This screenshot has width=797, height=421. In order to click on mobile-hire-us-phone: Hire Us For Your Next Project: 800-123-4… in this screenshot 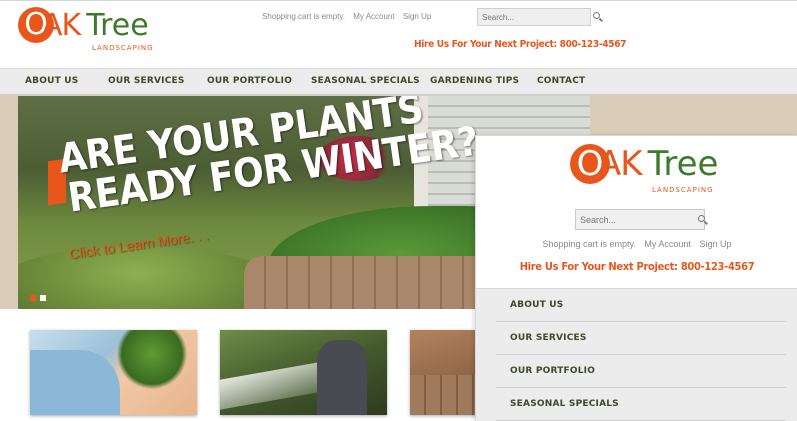, I will do `click(637, 266)`.